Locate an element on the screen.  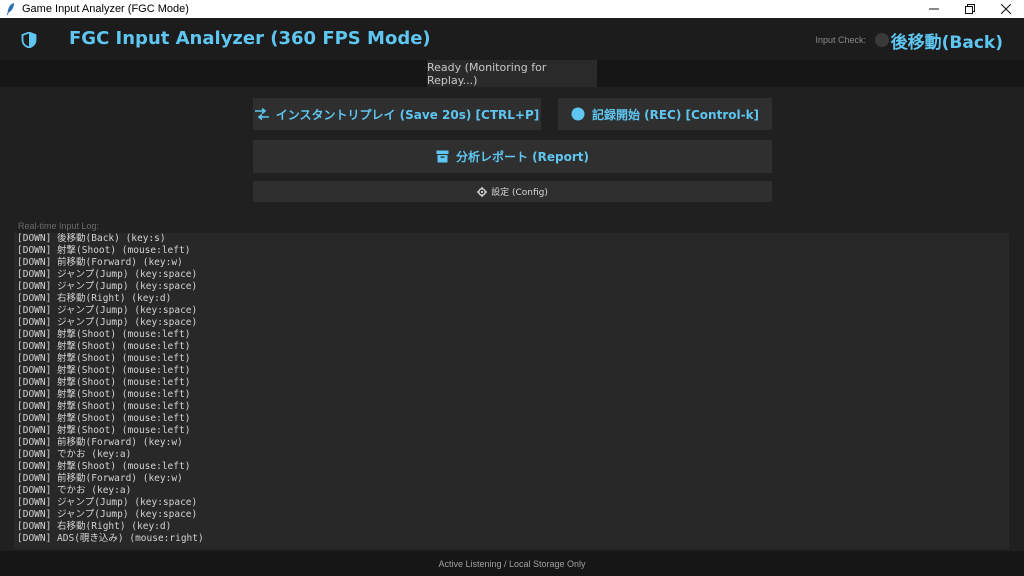
instant-replay-label: インスタントリプレイ (Save 20s) [CTRL+P] is located at coordinates (407, 114).